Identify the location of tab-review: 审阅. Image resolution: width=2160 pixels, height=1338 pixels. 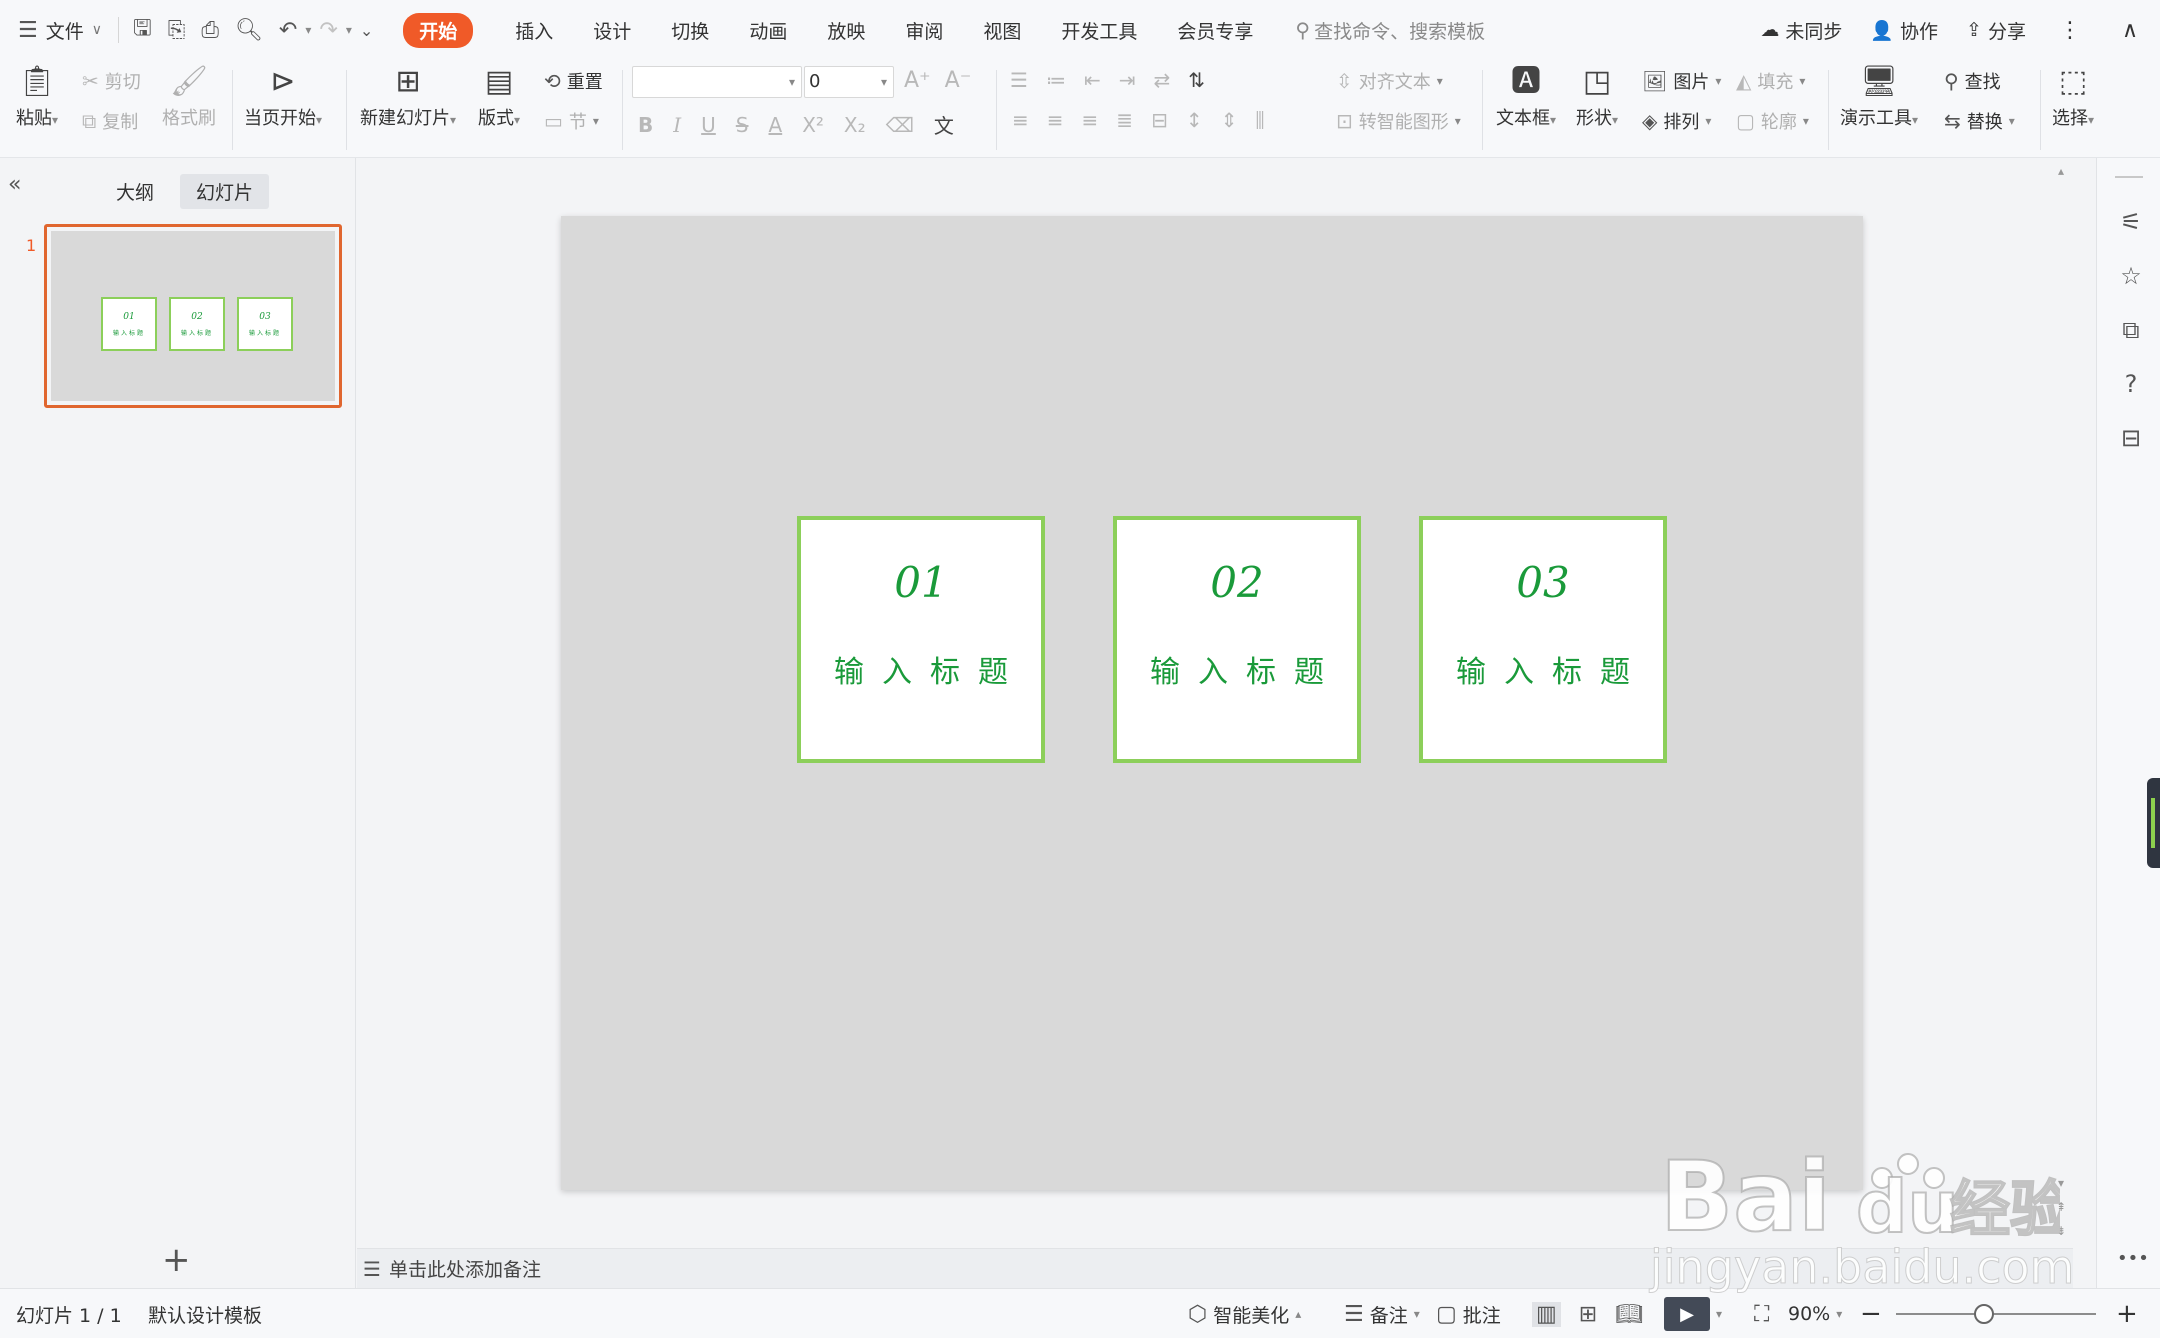
(924, 30).